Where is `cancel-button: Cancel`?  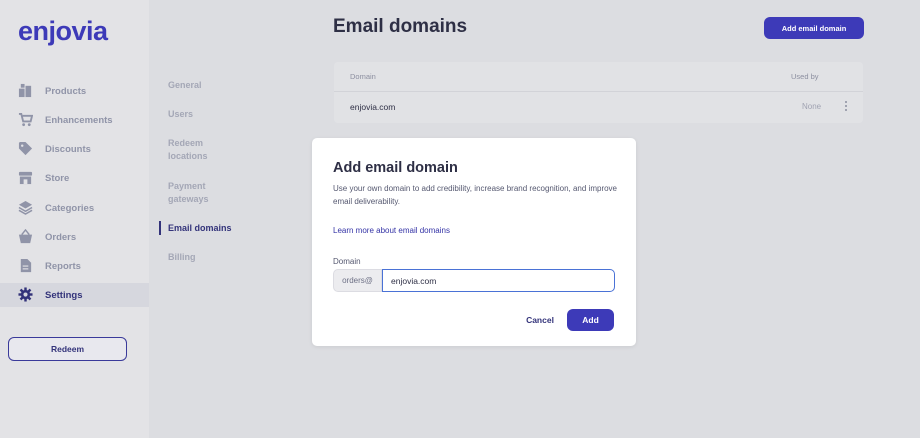 cancel-button: Cancel is located at coordinates (540, 320).